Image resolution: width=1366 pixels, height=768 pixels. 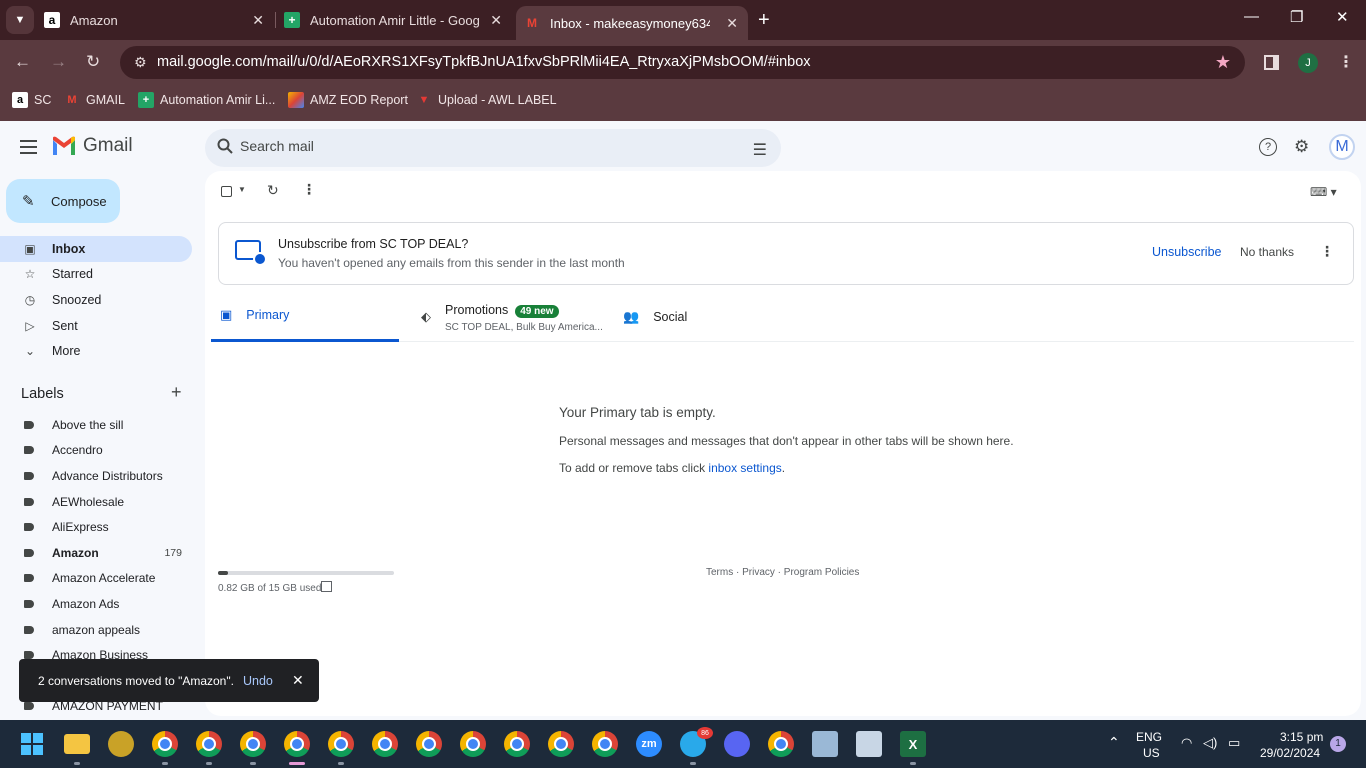 What do you see at coordinates (1149, 737) in the screenshot?
I see `language-indicator: ENG` at bounding box center [1149, 737].